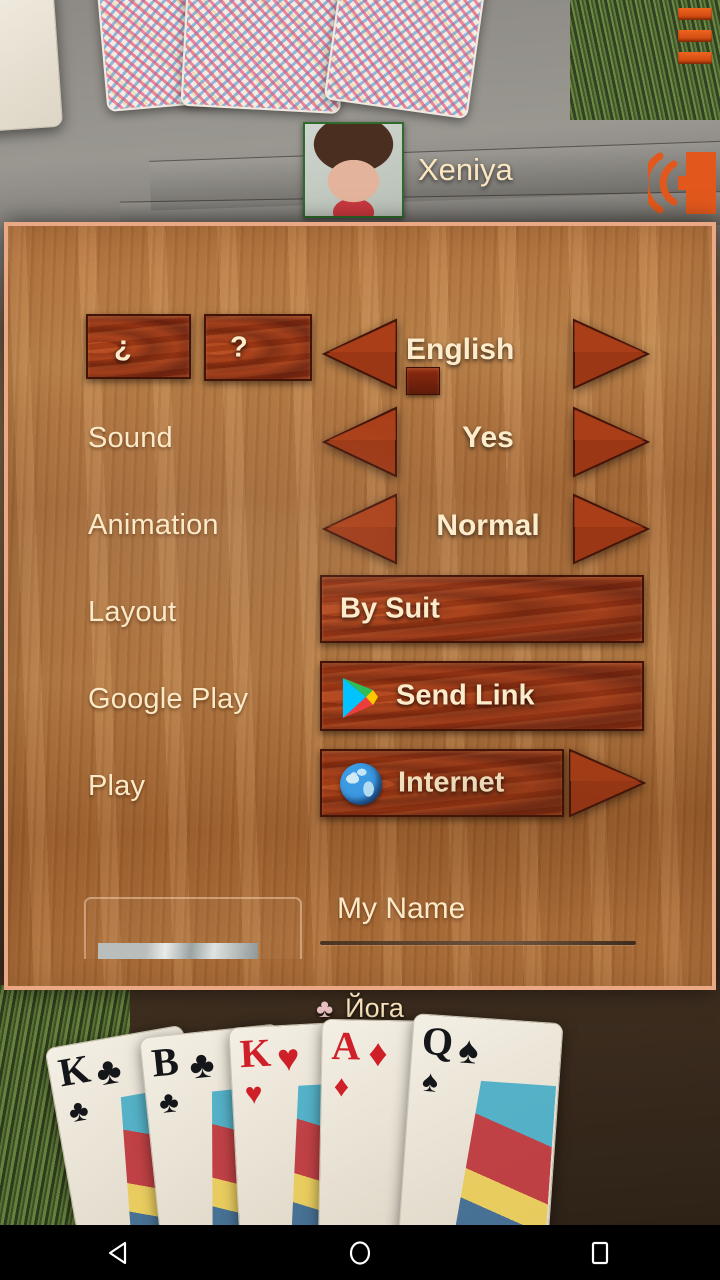  What do you see at coordinates (451, 782) in the screenshot?
I see `internet-label: Internet` at bounding box center [451, 782].